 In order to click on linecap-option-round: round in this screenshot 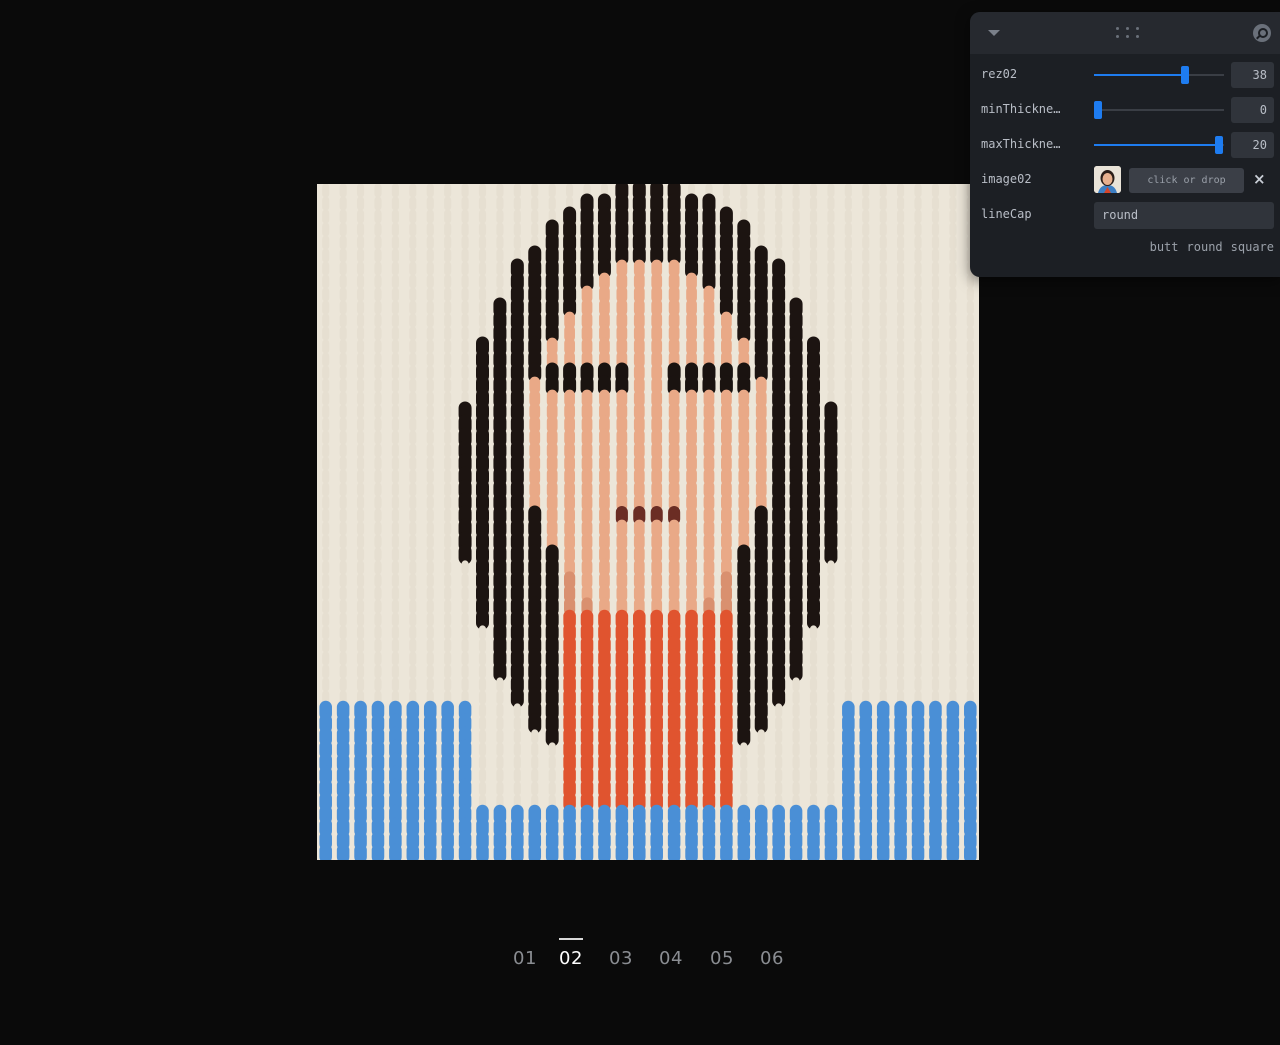, I will do `click(1205, 247)`.